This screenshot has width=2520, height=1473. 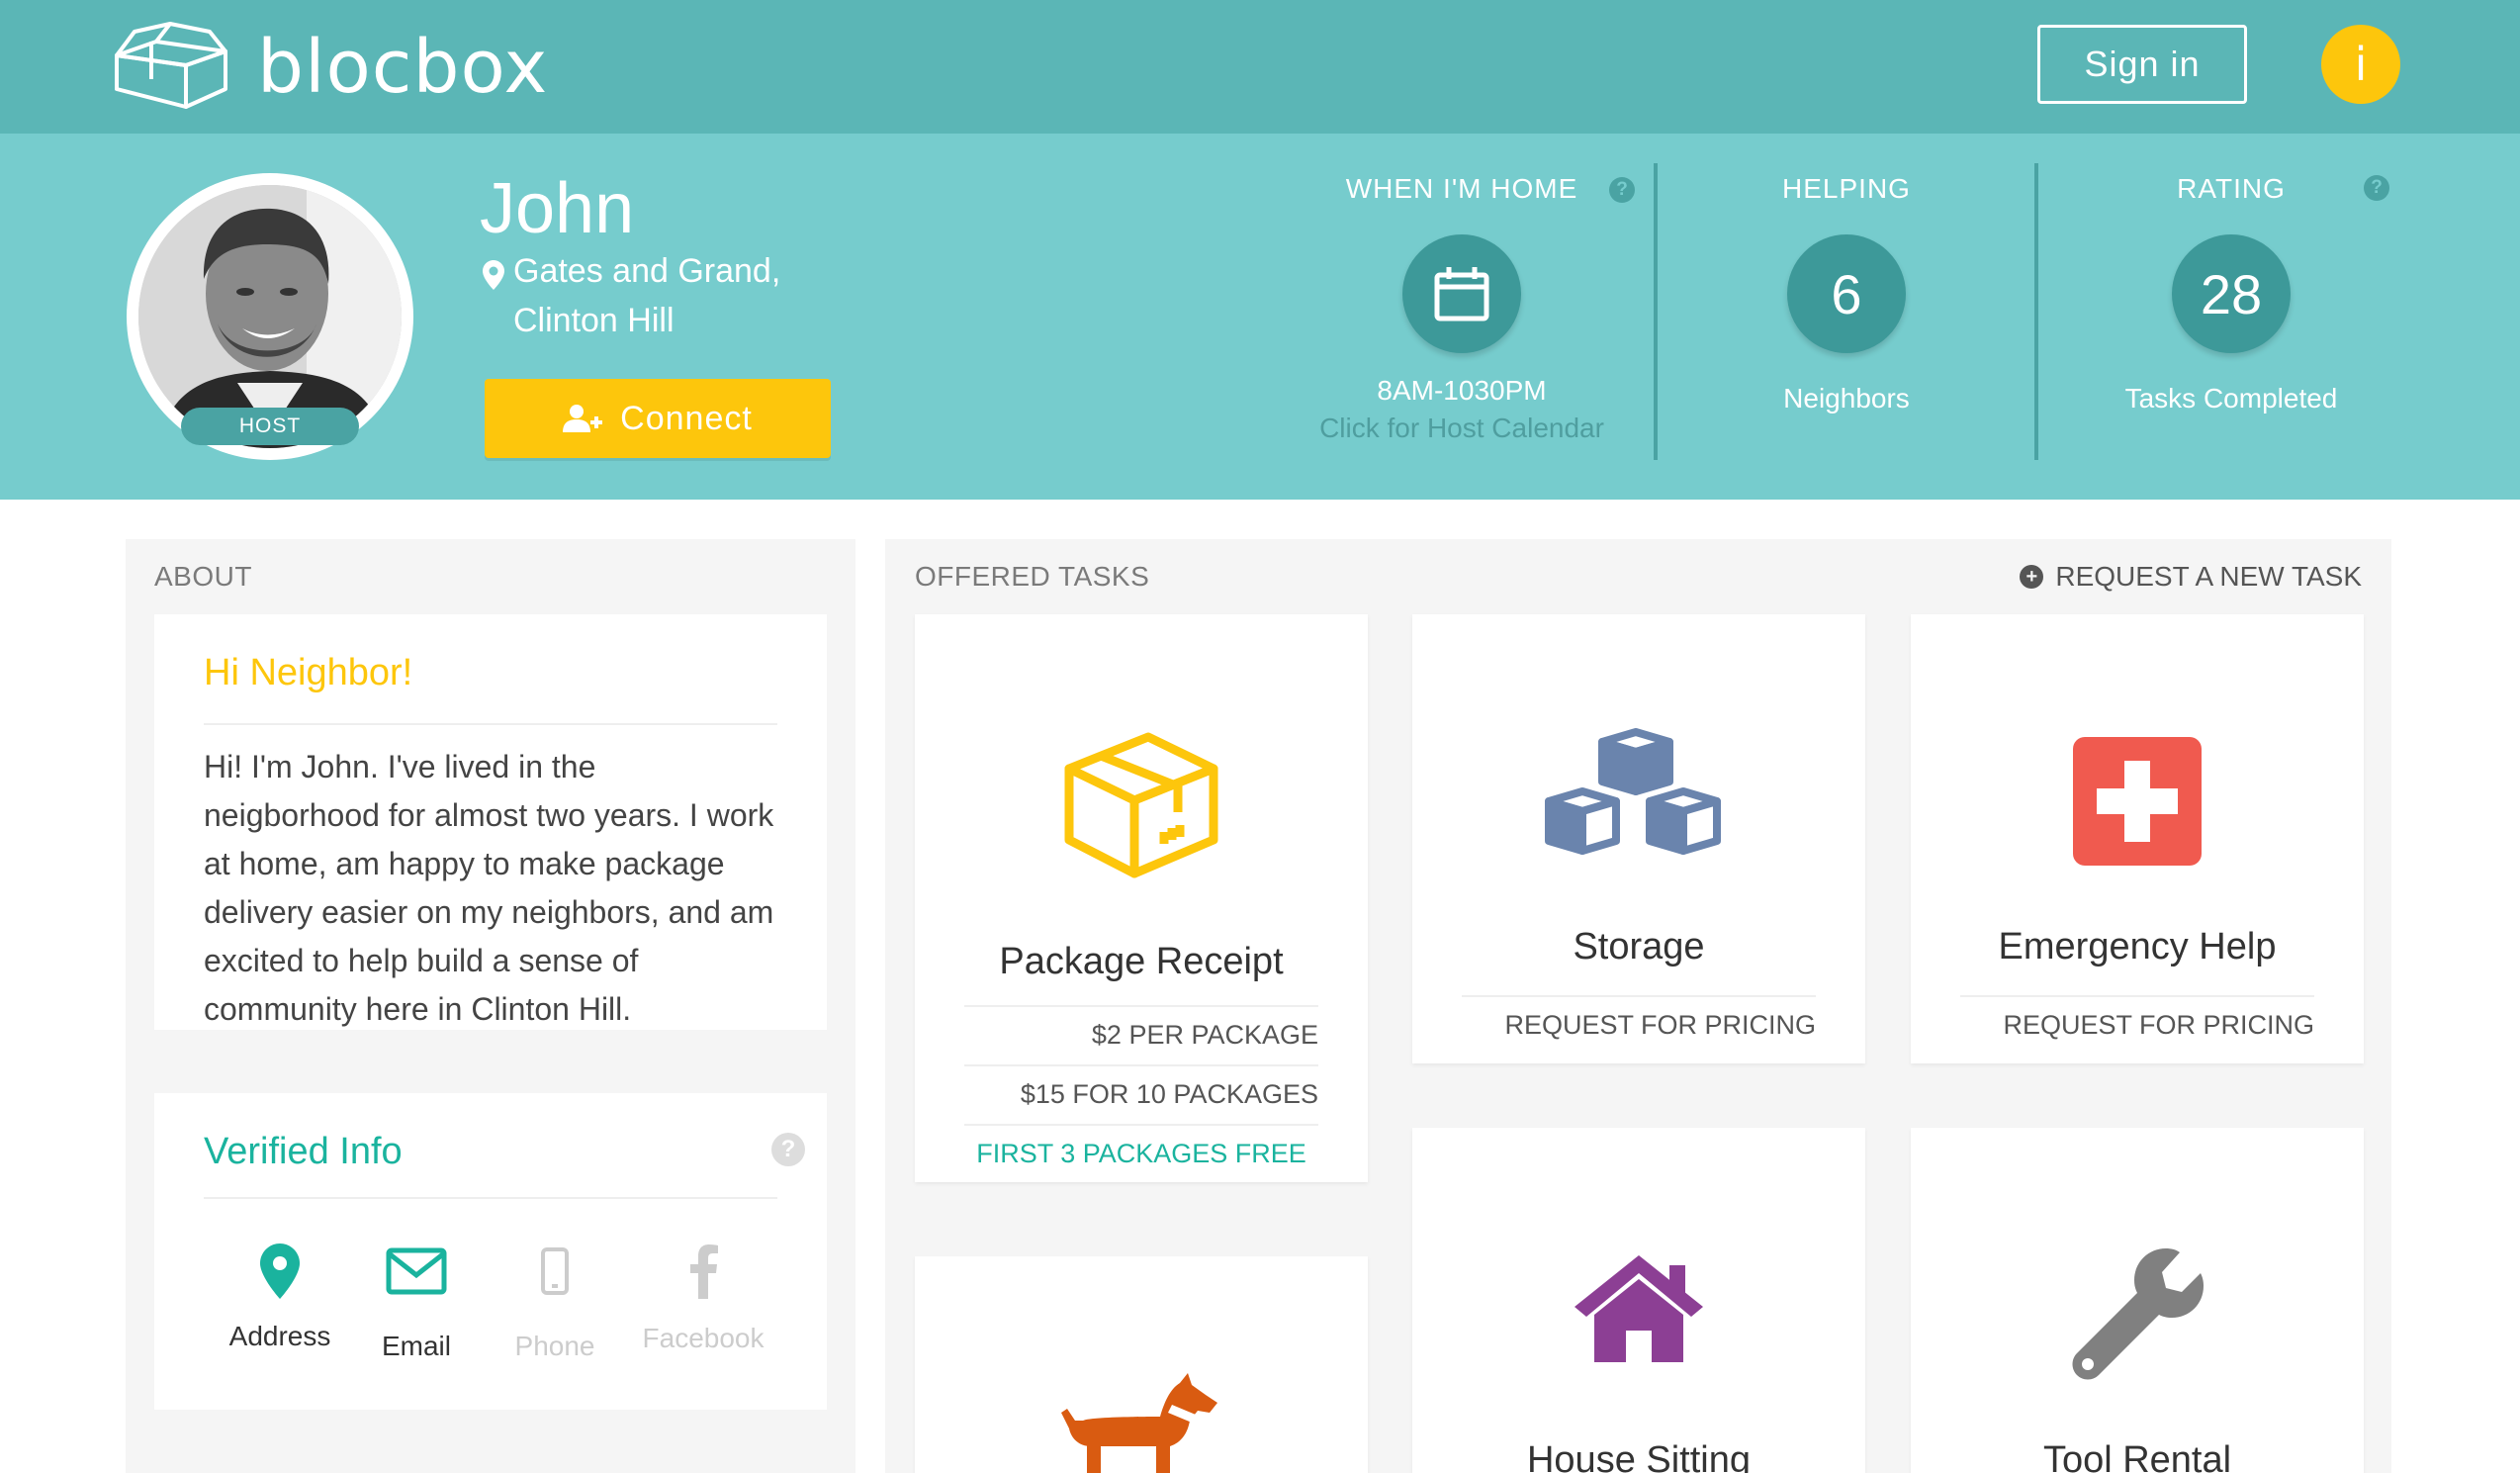 I want to click on verified-help-icon: ?, so click(x=788, y=1150).